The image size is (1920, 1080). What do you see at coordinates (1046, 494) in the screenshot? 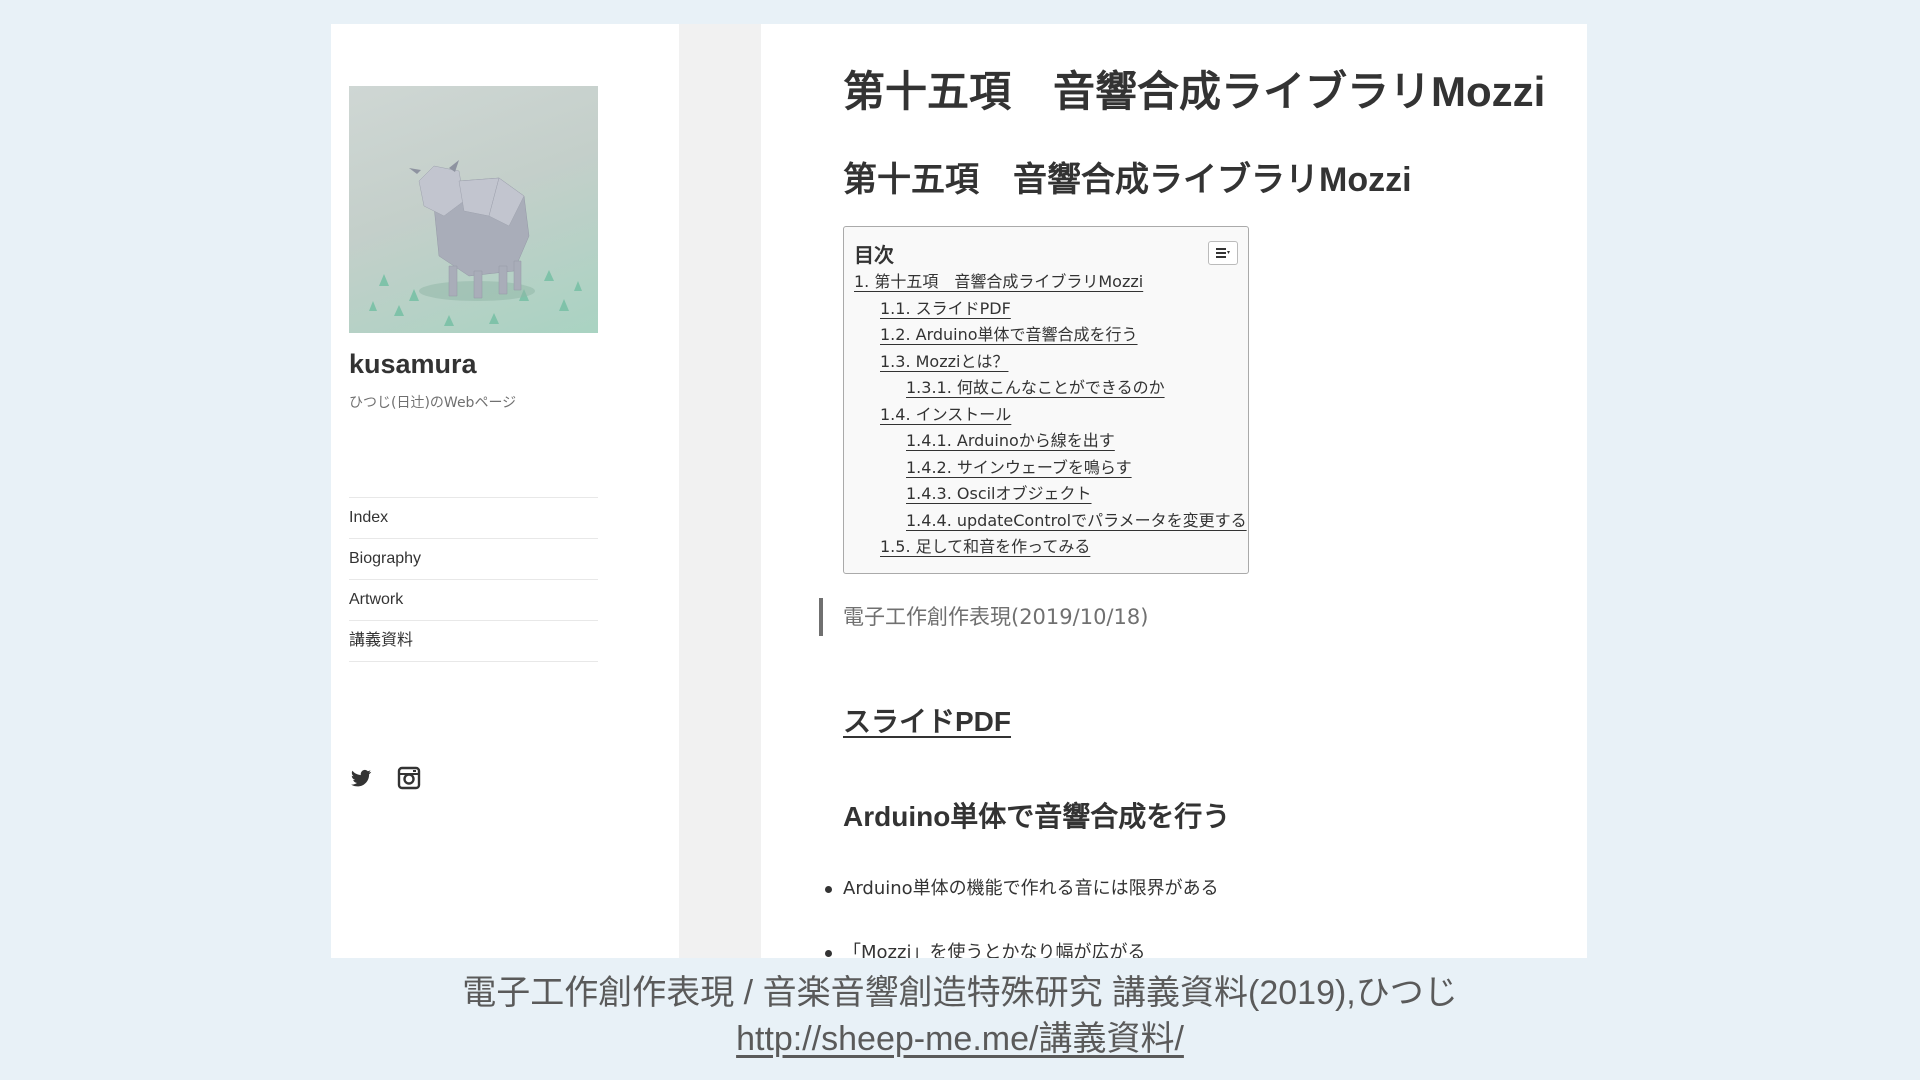
I see `toc-link: 1.4.3. Oscilオブジェクト` at bounding box center [1046, 494].